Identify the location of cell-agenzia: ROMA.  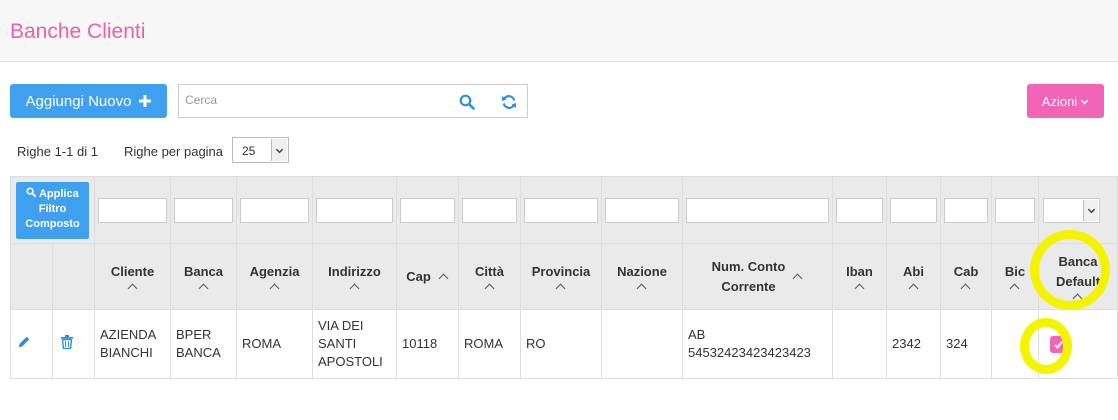
(274, 344).